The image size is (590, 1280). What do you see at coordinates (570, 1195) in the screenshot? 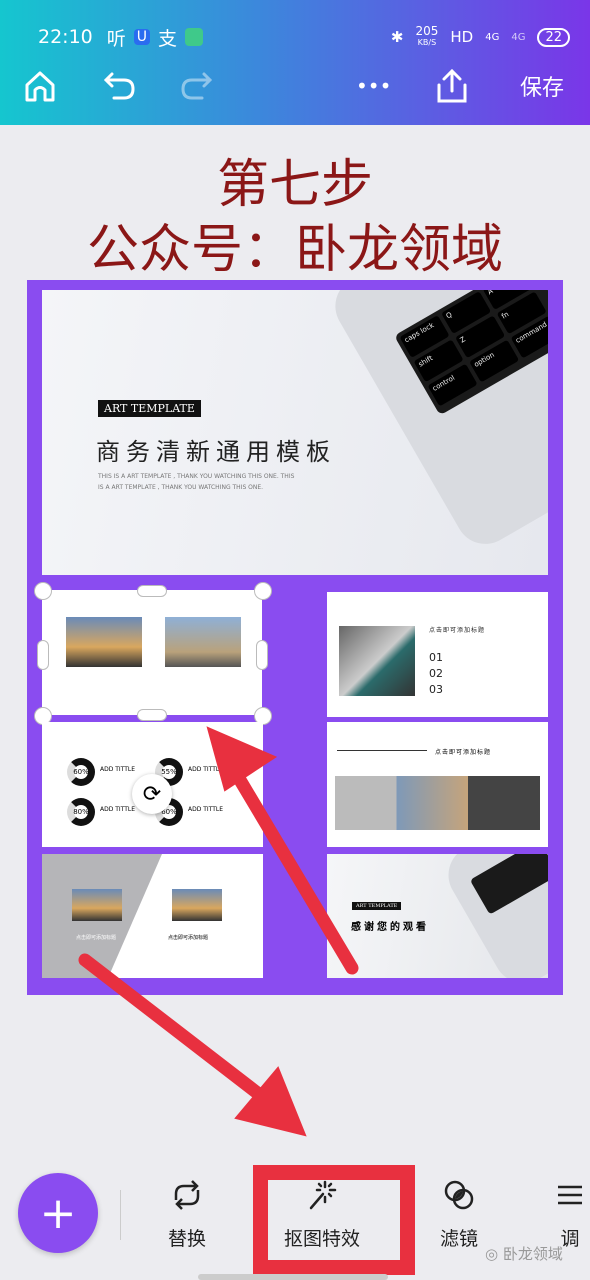
I see `adjust-icon` at bounding box center [570, 1195].